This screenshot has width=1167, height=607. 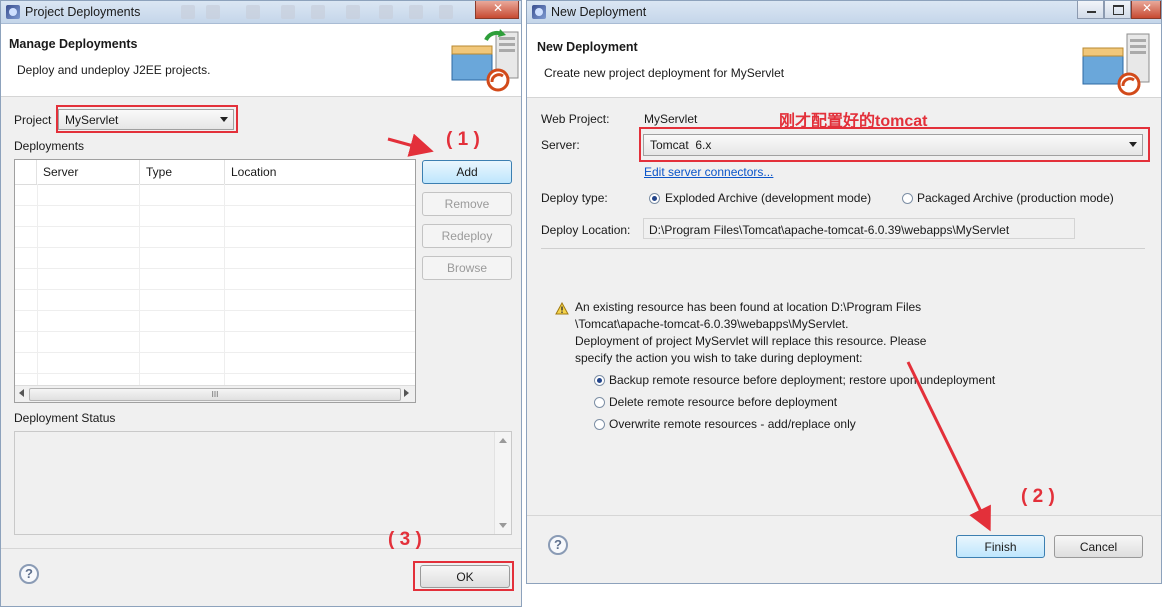 What do you see at coordinates (263, 483) in the screenshot?
I see `deployment-status-box` at bounding box center [263, 483].